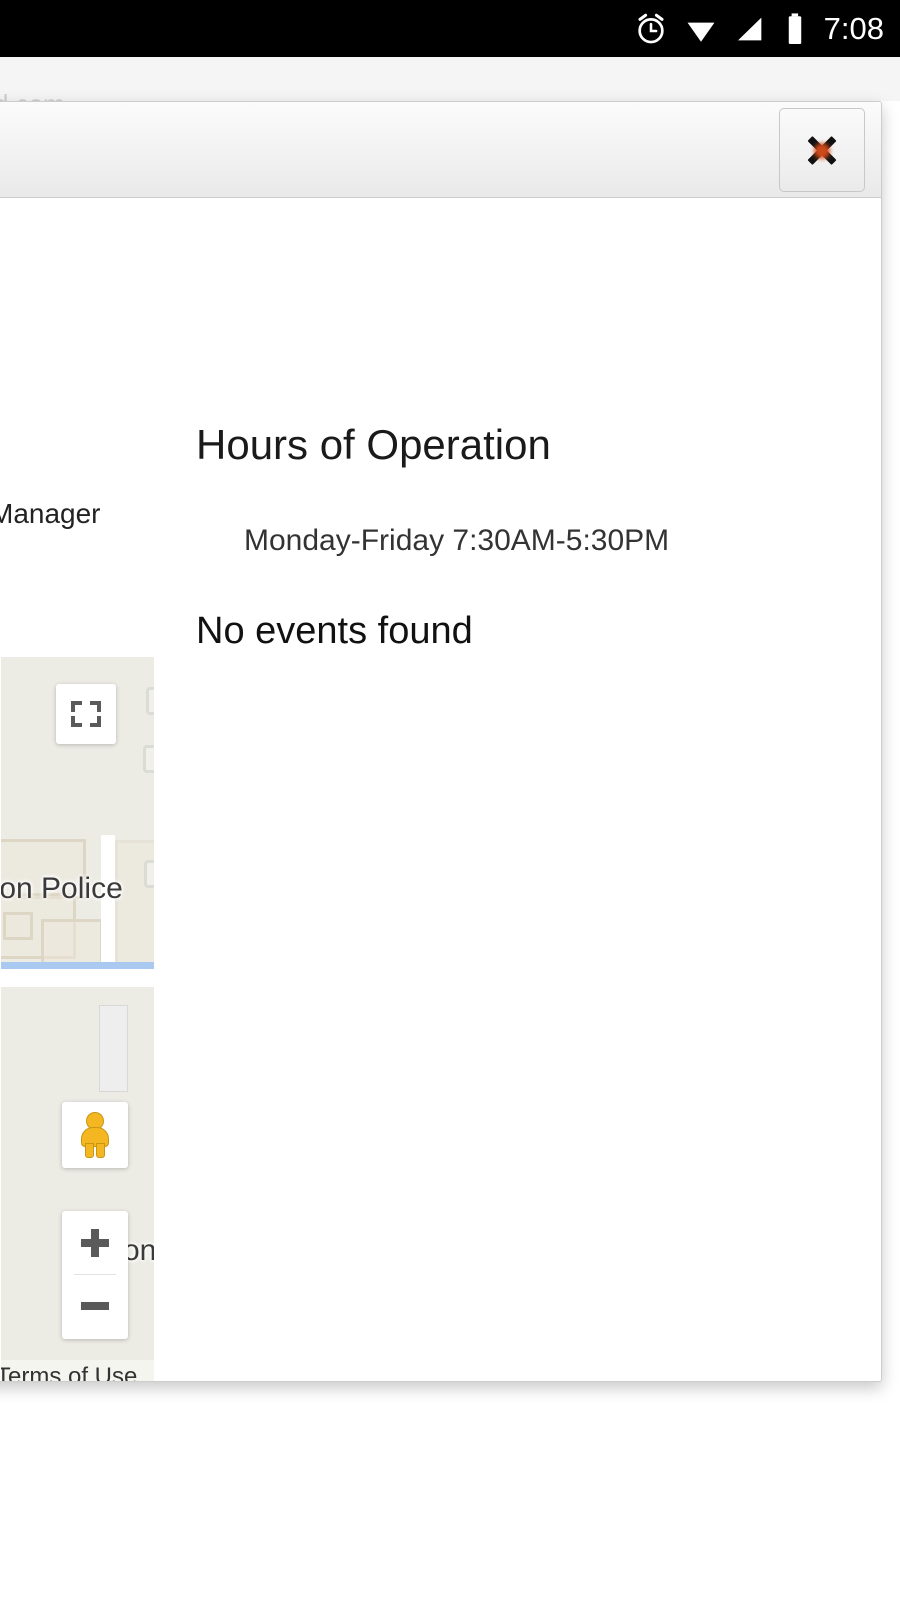  Describe the element at coordinates (853, 28) in the screenshot. I see `status-bar-clock: 7:08` at that location.